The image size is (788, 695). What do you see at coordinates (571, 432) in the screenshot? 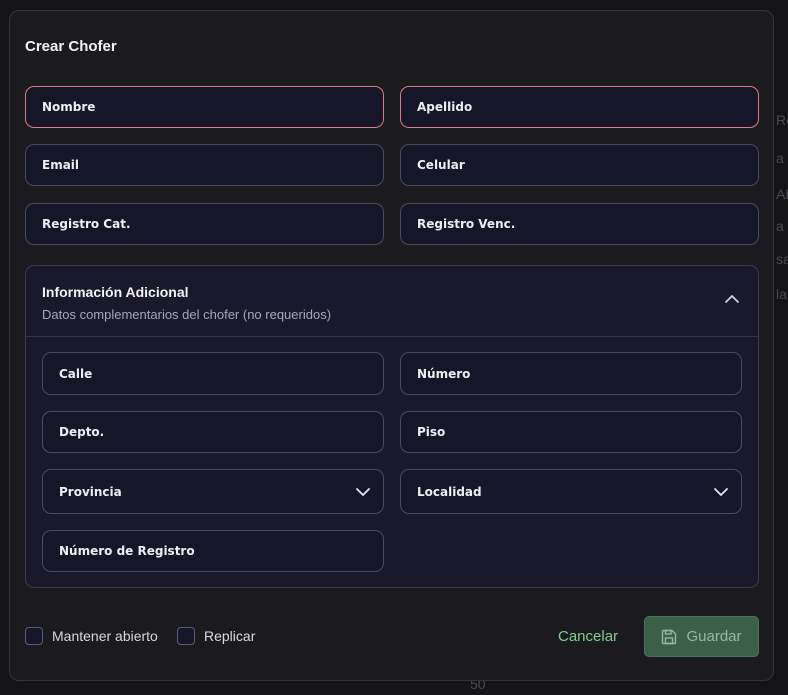
I see `piso-field: Piso` at bounding box center [571, 432].